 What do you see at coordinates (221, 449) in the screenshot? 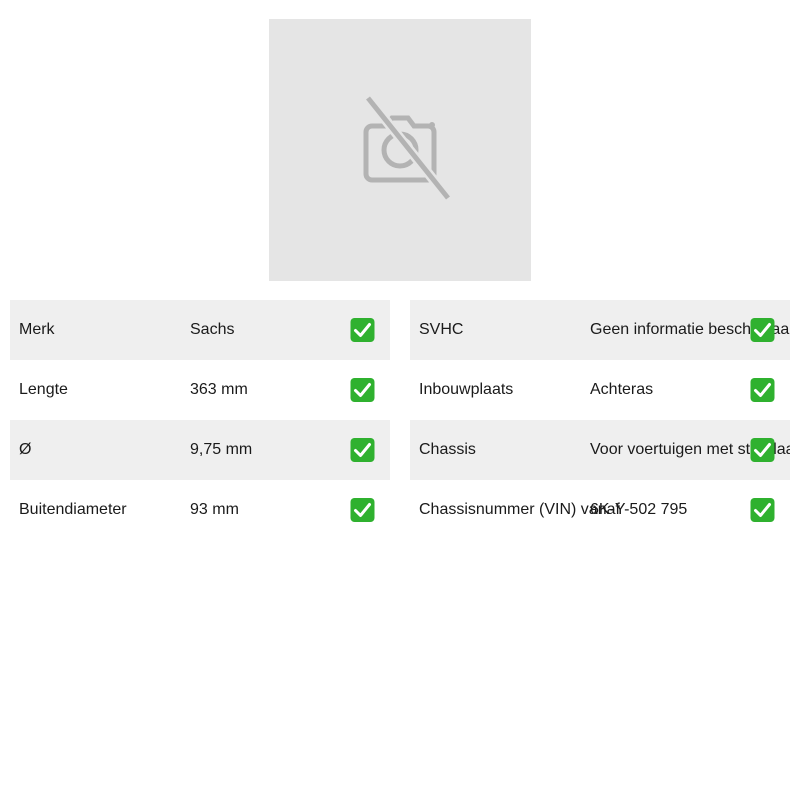
I see `spec-value: 9,75 mm` at bounding box center [221, 449].